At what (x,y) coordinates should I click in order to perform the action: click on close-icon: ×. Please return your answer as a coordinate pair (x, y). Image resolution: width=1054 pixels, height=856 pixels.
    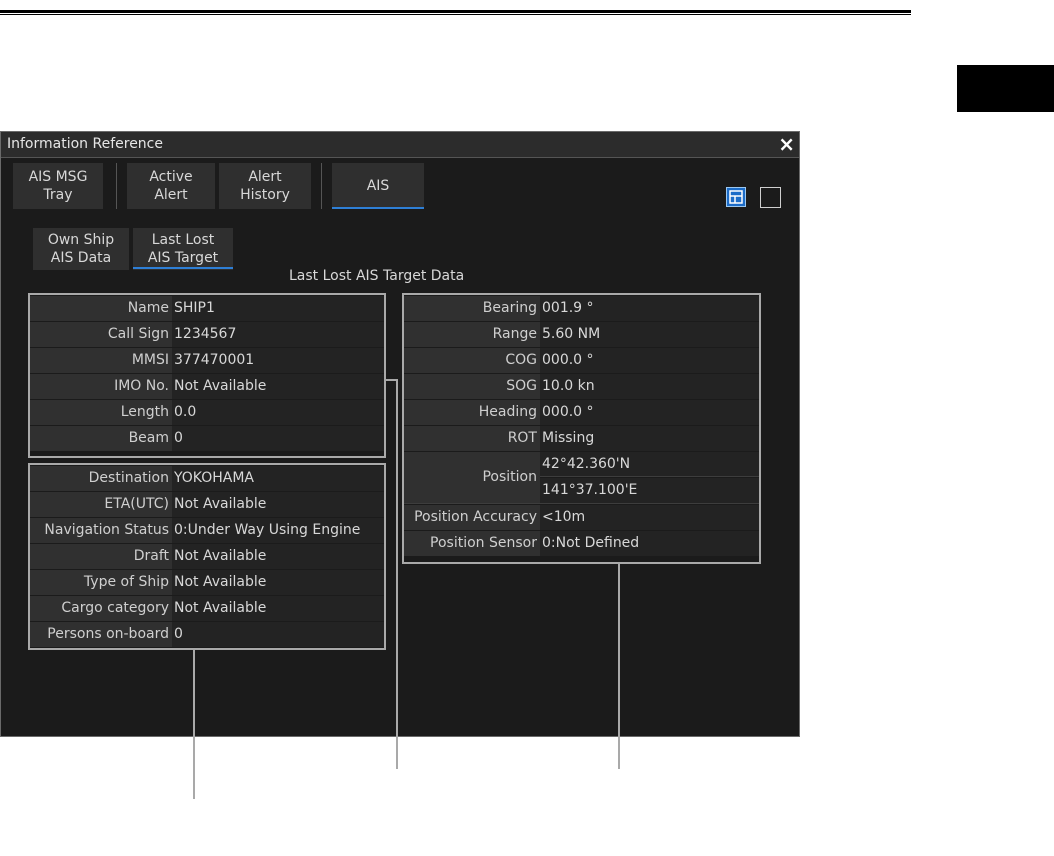
    Looking at the image, I should click on (786, 144).